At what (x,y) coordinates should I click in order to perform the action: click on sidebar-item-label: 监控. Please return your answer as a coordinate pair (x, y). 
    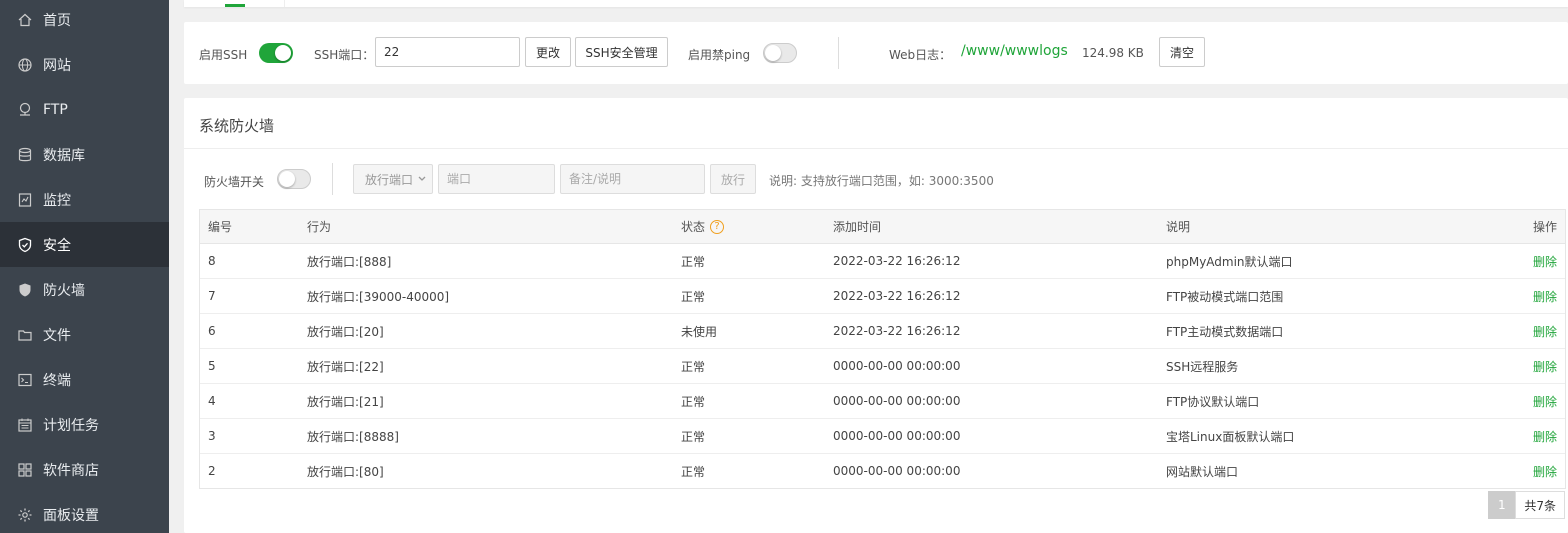
    Looking at the image, I should click on (57, 200).